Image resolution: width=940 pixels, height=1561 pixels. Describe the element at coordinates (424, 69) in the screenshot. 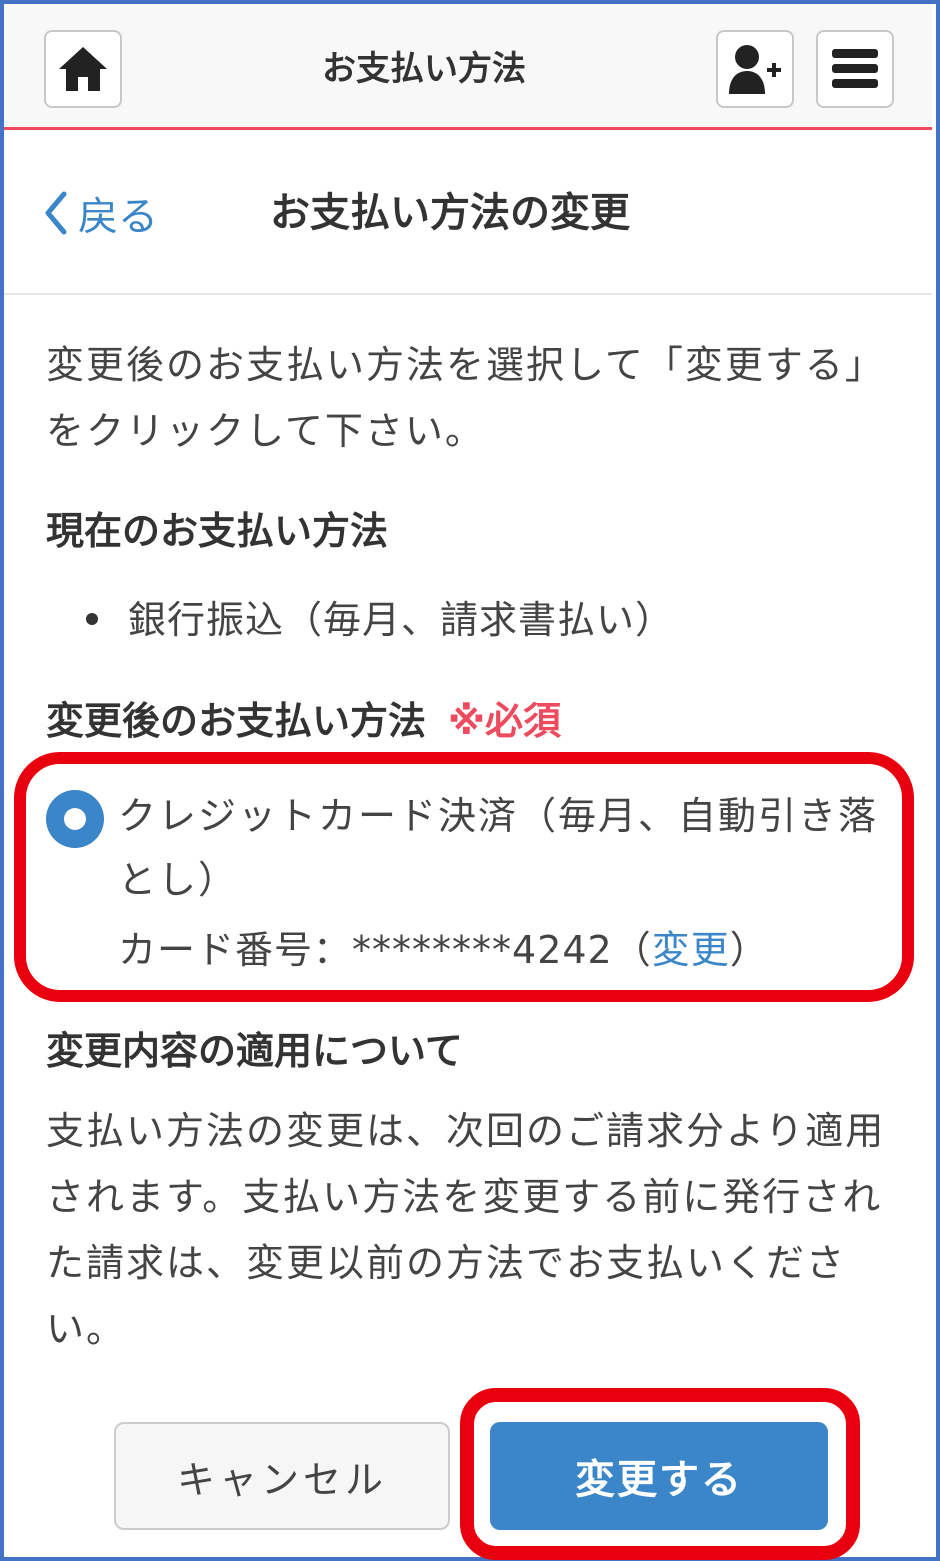

I see `header-title: お支払い方法` at that location.